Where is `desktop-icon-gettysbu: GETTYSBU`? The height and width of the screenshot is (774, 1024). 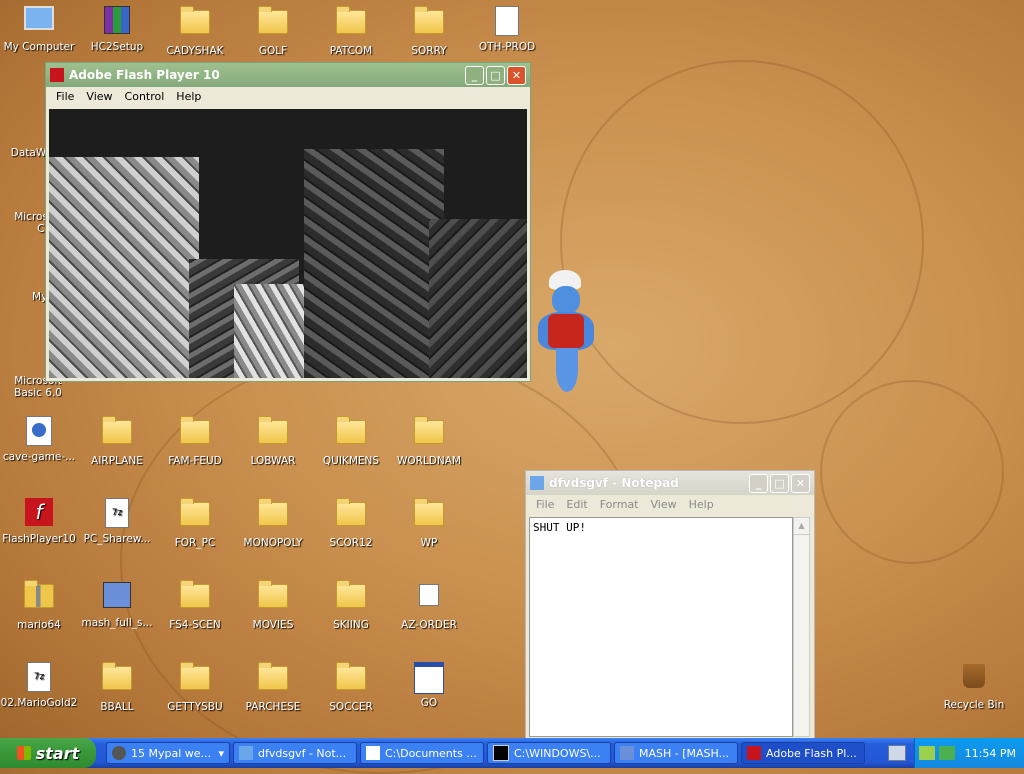
desktop-icon-gettysbu: GETTYSBU is located at coordinates (195, 686).